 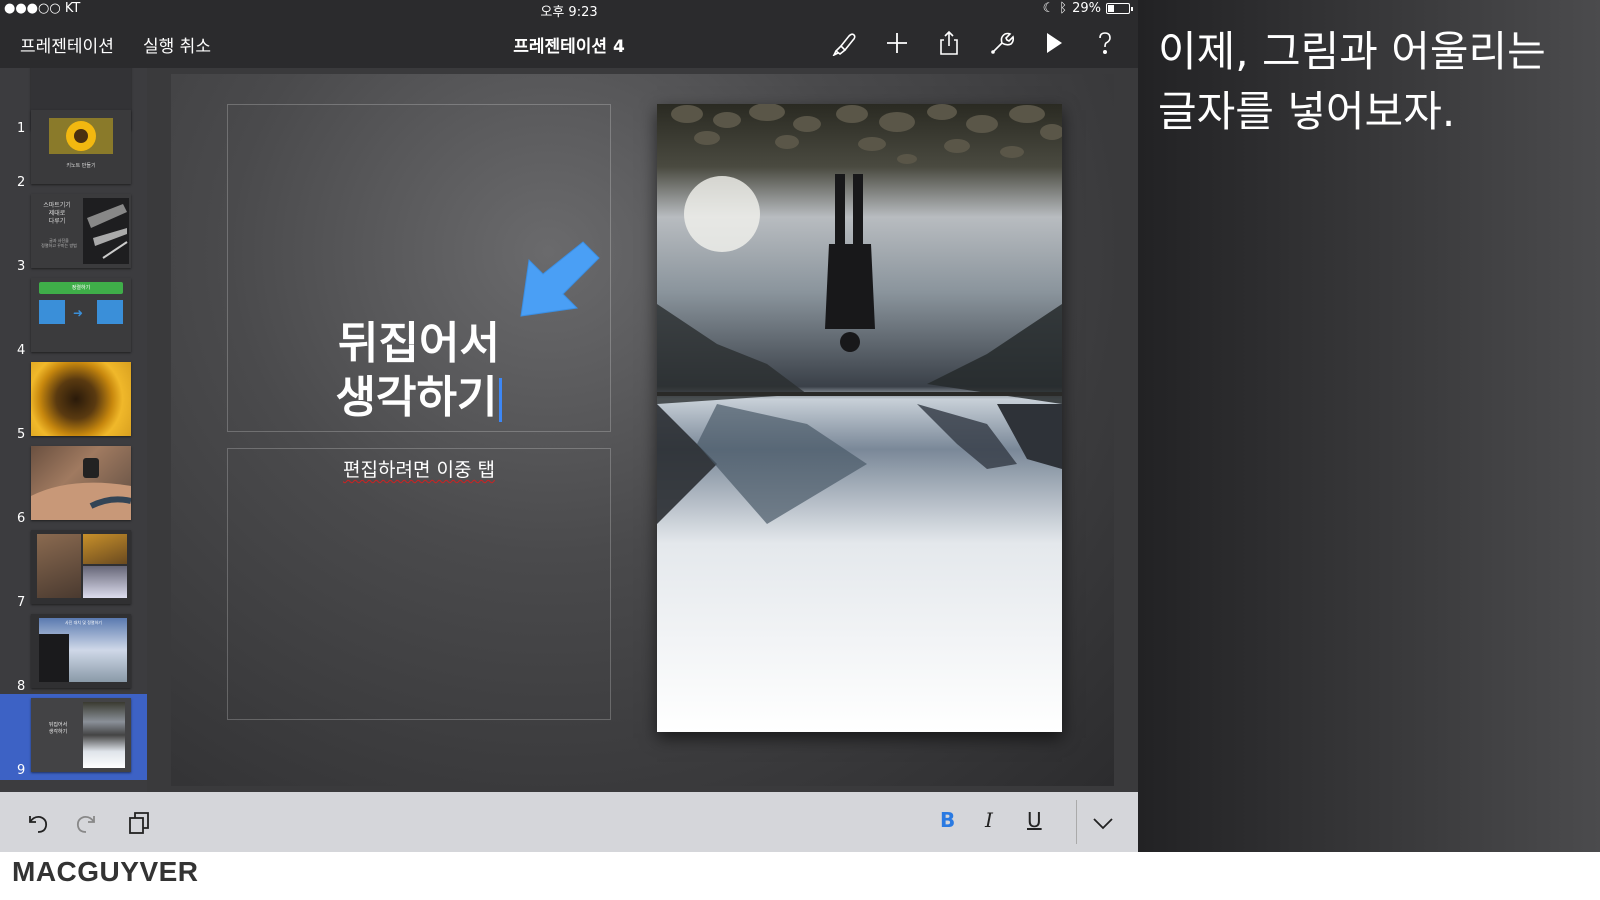 I want to click on presentations-button: 프레젠테이션, so click(x=67, y=44).